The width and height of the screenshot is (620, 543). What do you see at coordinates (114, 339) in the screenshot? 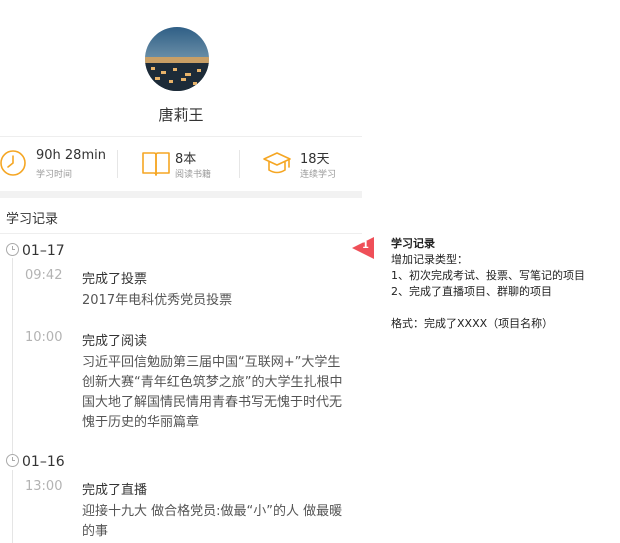
I see `record-title: 完成了阅读` at bounding box center [114, 339].